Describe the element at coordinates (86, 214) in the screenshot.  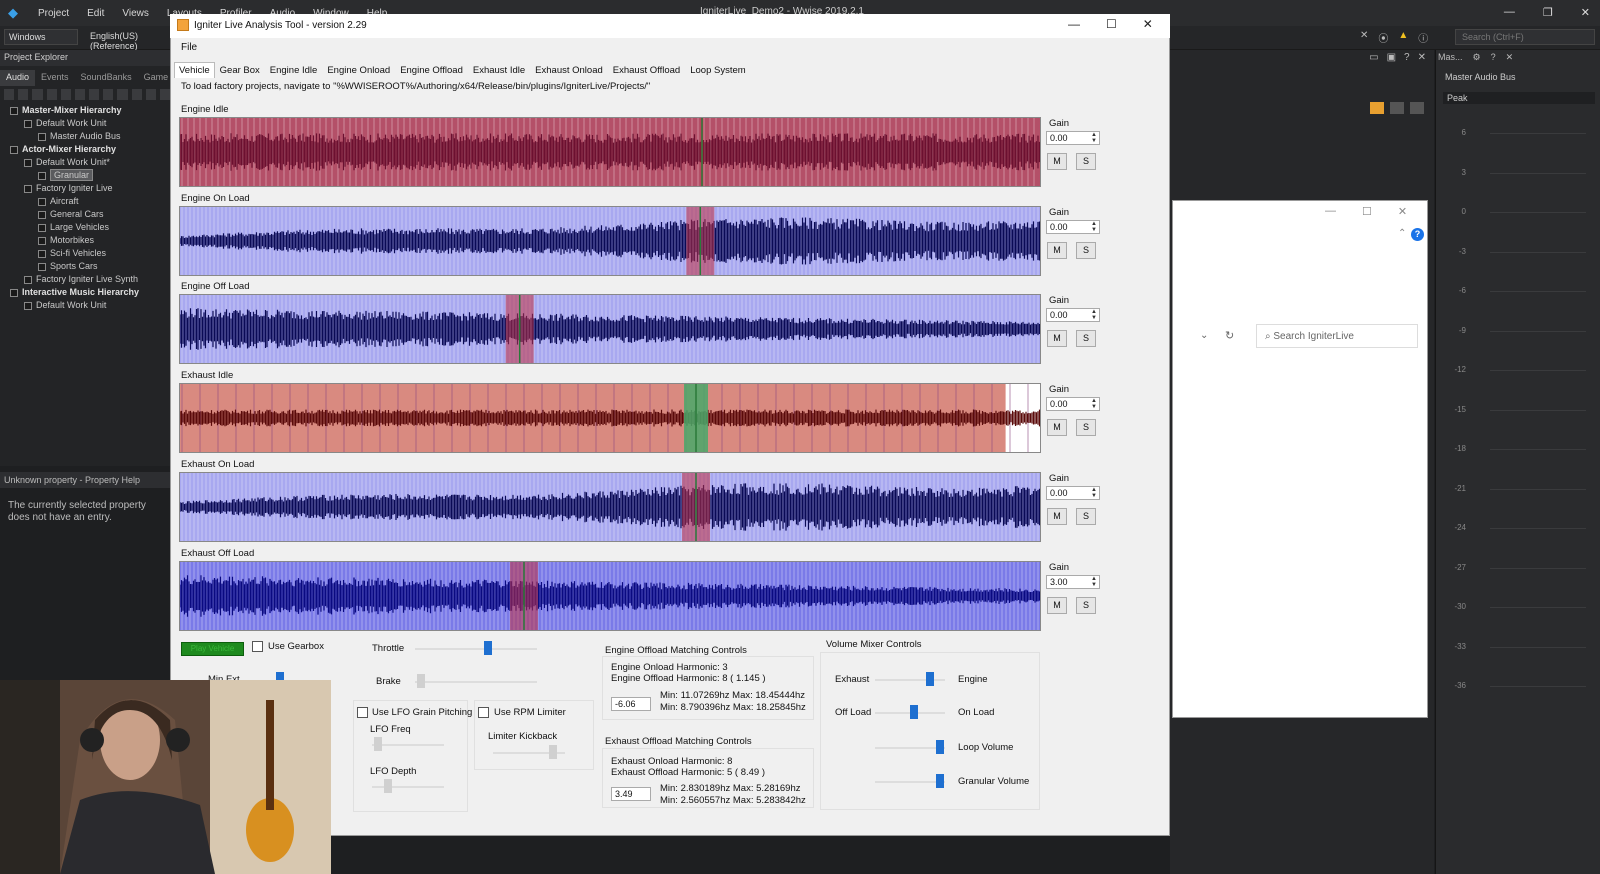
I see `tree-item: General Cars` at that location.